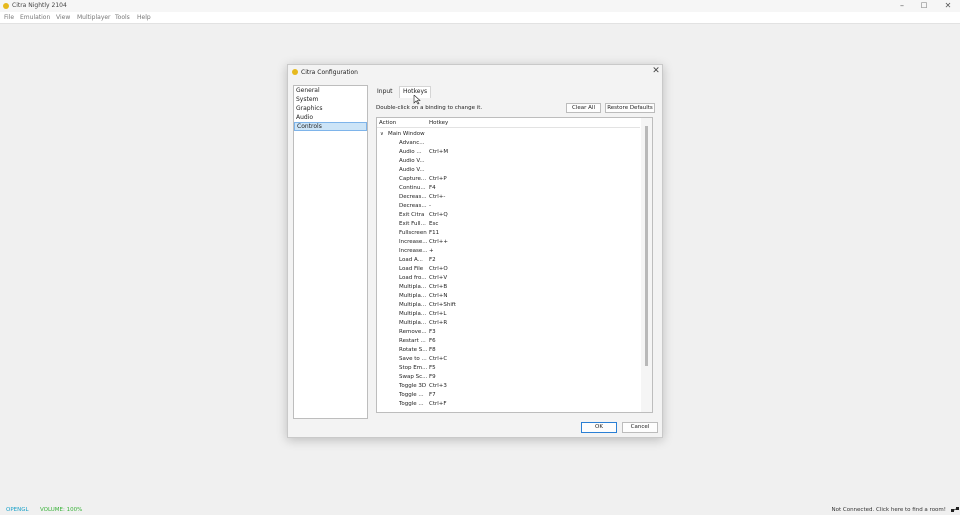 The image size is (960, 515). Describe the element at coordinates (35, 17) in the screenshot. I see `menu-emulation: Emulation` at that location.